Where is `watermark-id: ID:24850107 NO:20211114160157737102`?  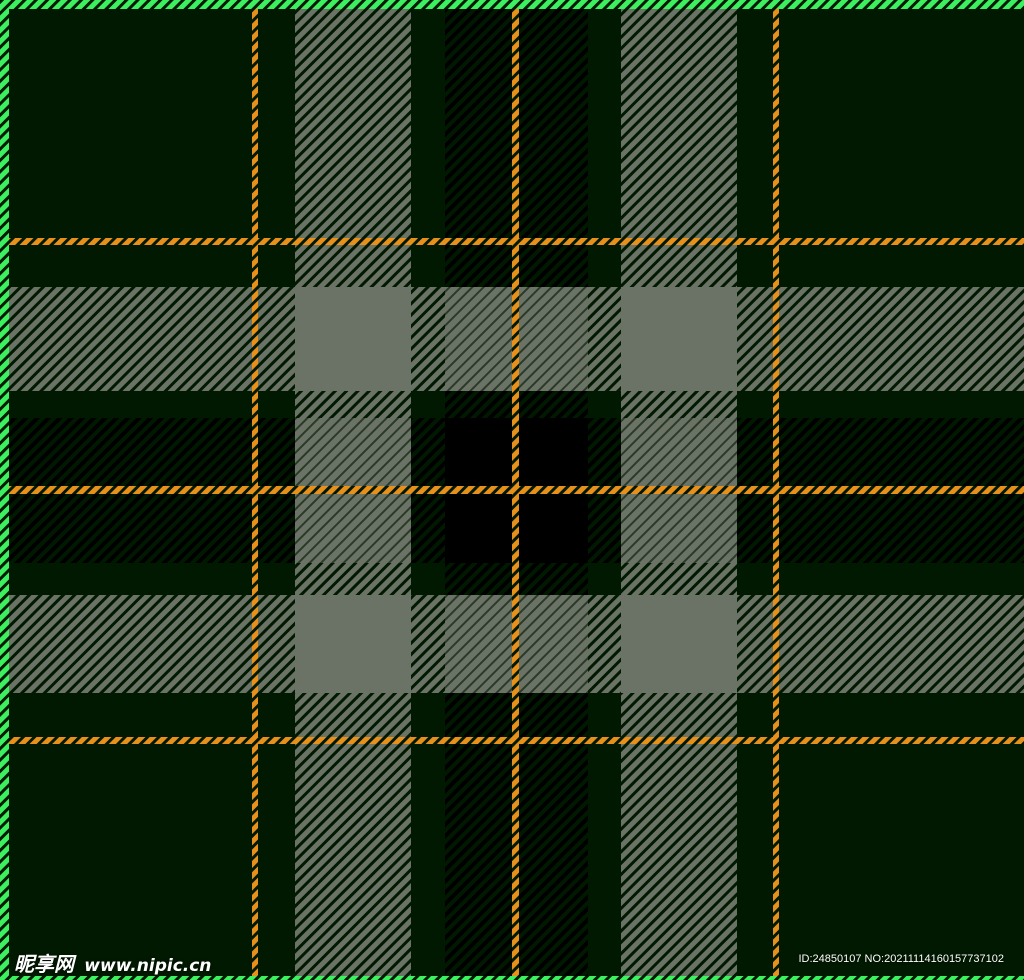 watermark-id: ID:24850107 NO:20211114160157737102 is located at coordinates (901, 959).